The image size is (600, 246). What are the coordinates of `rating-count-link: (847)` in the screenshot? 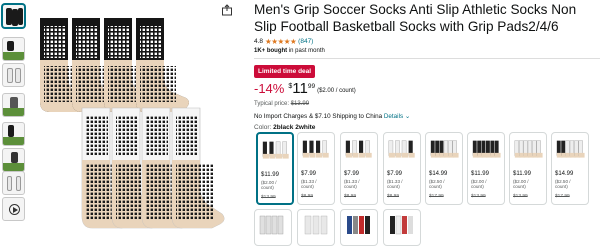 It's located at (305, 41).